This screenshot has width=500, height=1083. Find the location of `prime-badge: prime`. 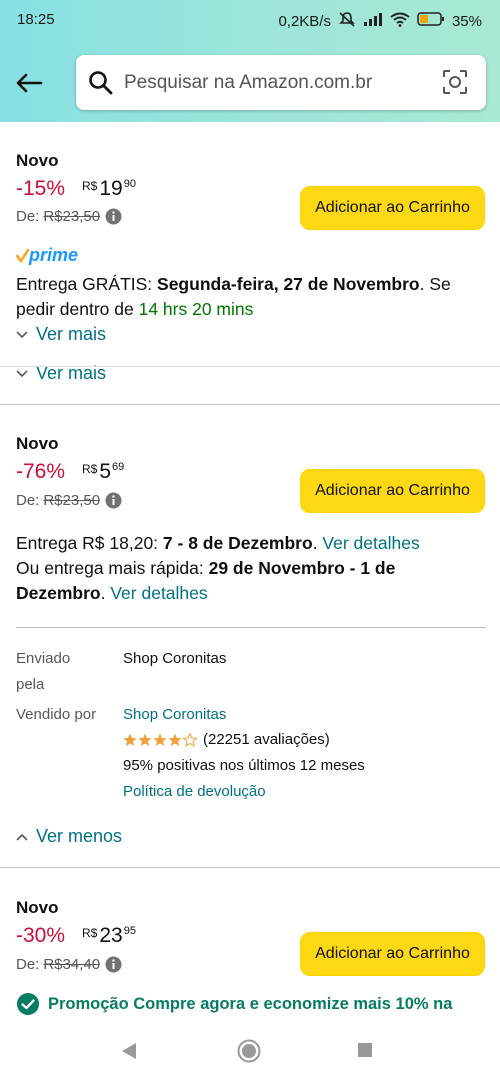

prime-badge: prime is located at coordinates (47, 255).